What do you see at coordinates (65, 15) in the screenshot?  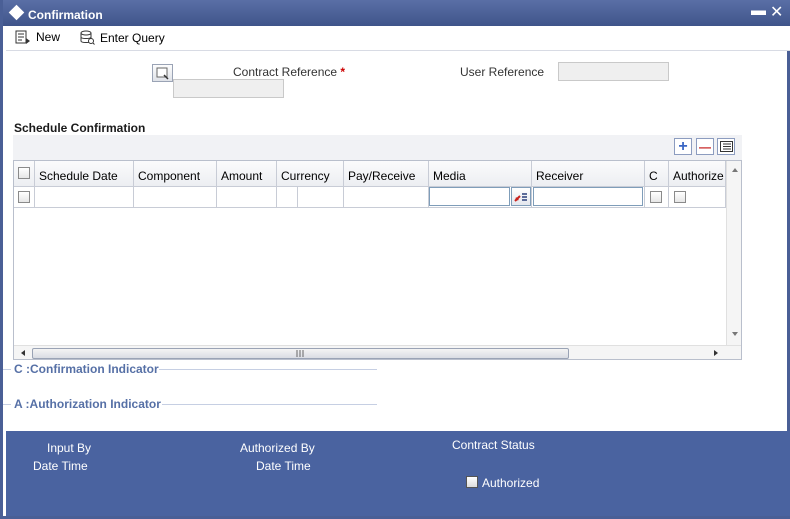 I see `window-title: Confirmation` at bounding box center [65, 15].